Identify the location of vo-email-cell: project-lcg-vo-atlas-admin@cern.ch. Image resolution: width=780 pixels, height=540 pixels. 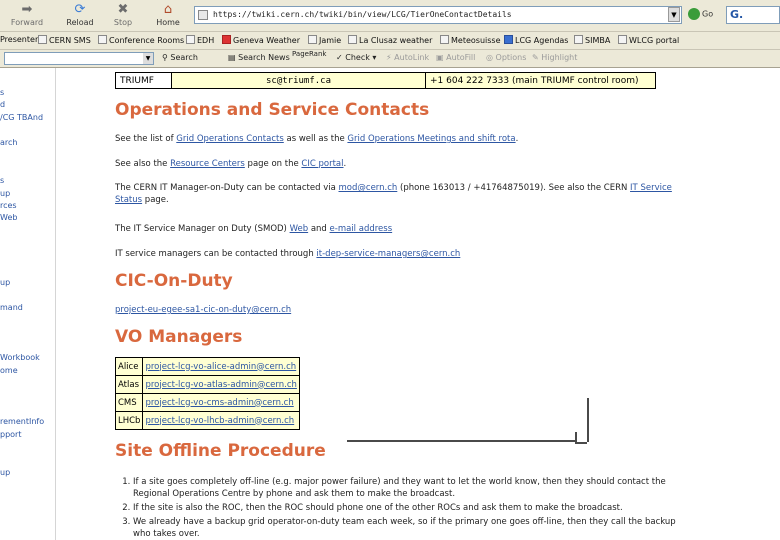
(221, 384).